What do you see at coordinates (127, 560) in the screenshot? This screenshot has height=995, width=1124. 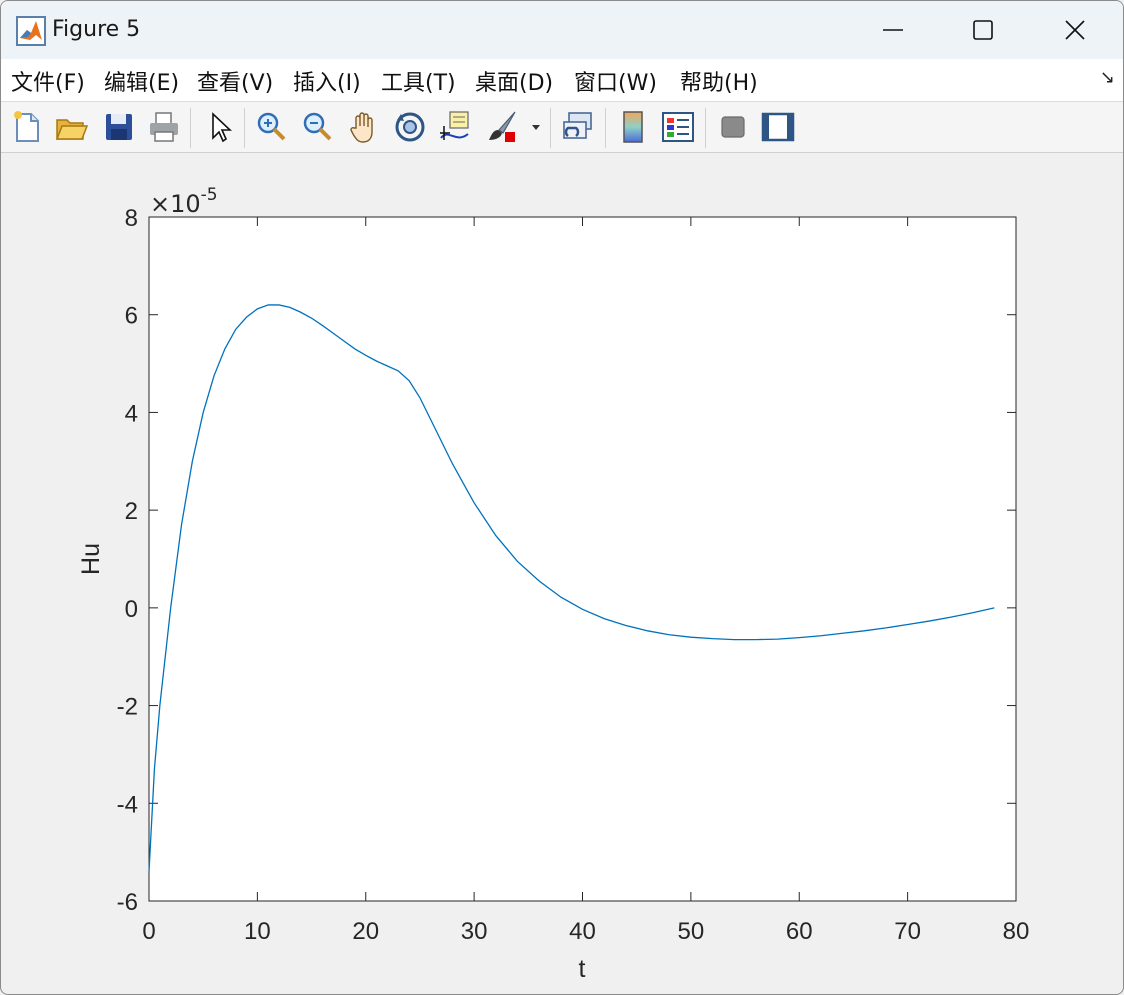 I see `y-tick-labels: -6 -4 -2 0 2 4 6 8` at bounding box center [127, 560].